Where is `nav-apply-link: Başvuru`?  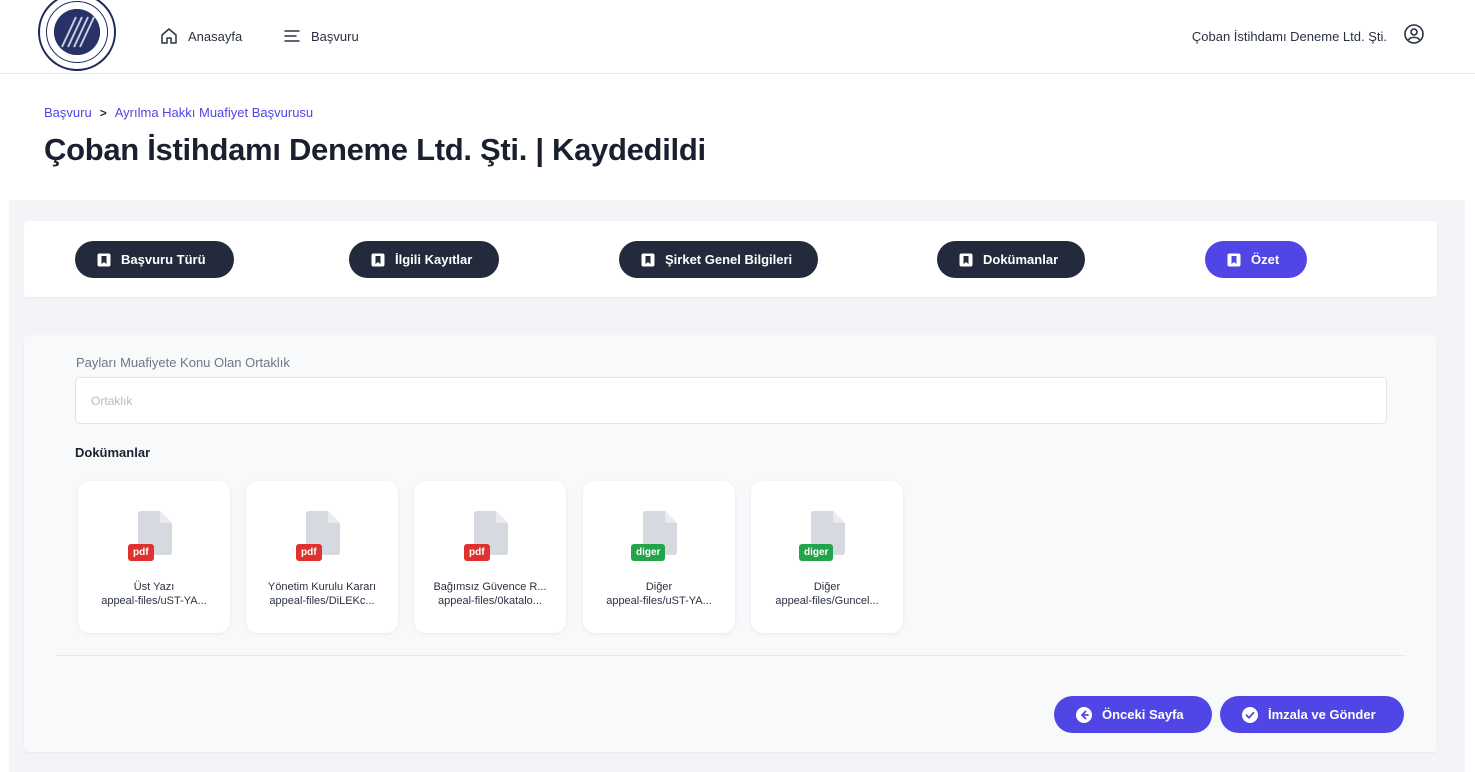 nav-apply-link: Başvuru is located at coordinates (321, 36).